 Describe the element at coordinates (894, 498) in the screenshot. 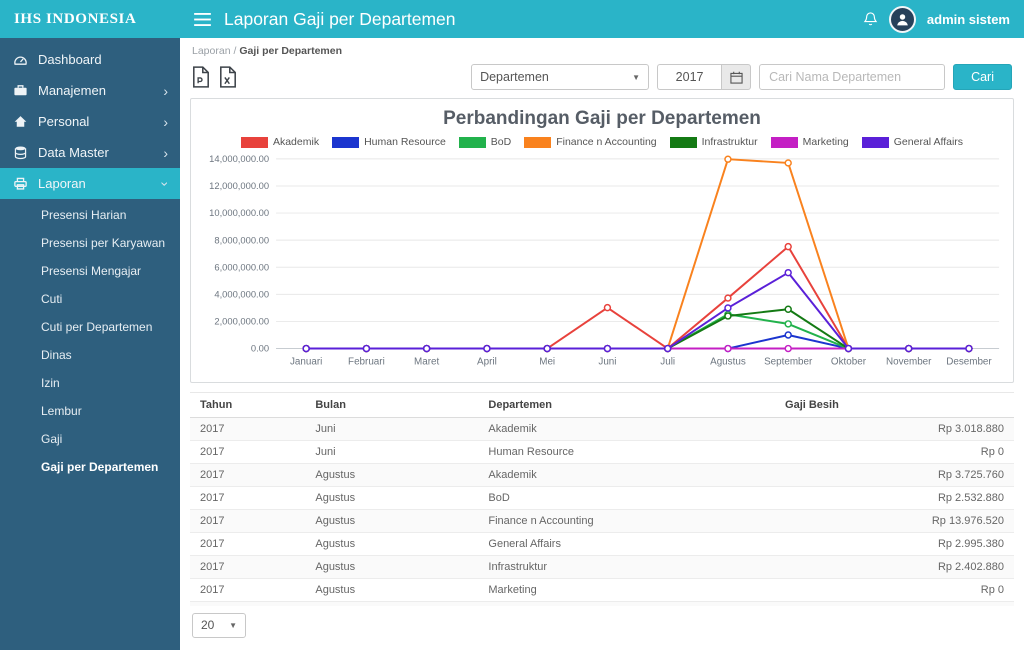

I see `cell-gaji-besih: Rp 2.532.880` at that location.